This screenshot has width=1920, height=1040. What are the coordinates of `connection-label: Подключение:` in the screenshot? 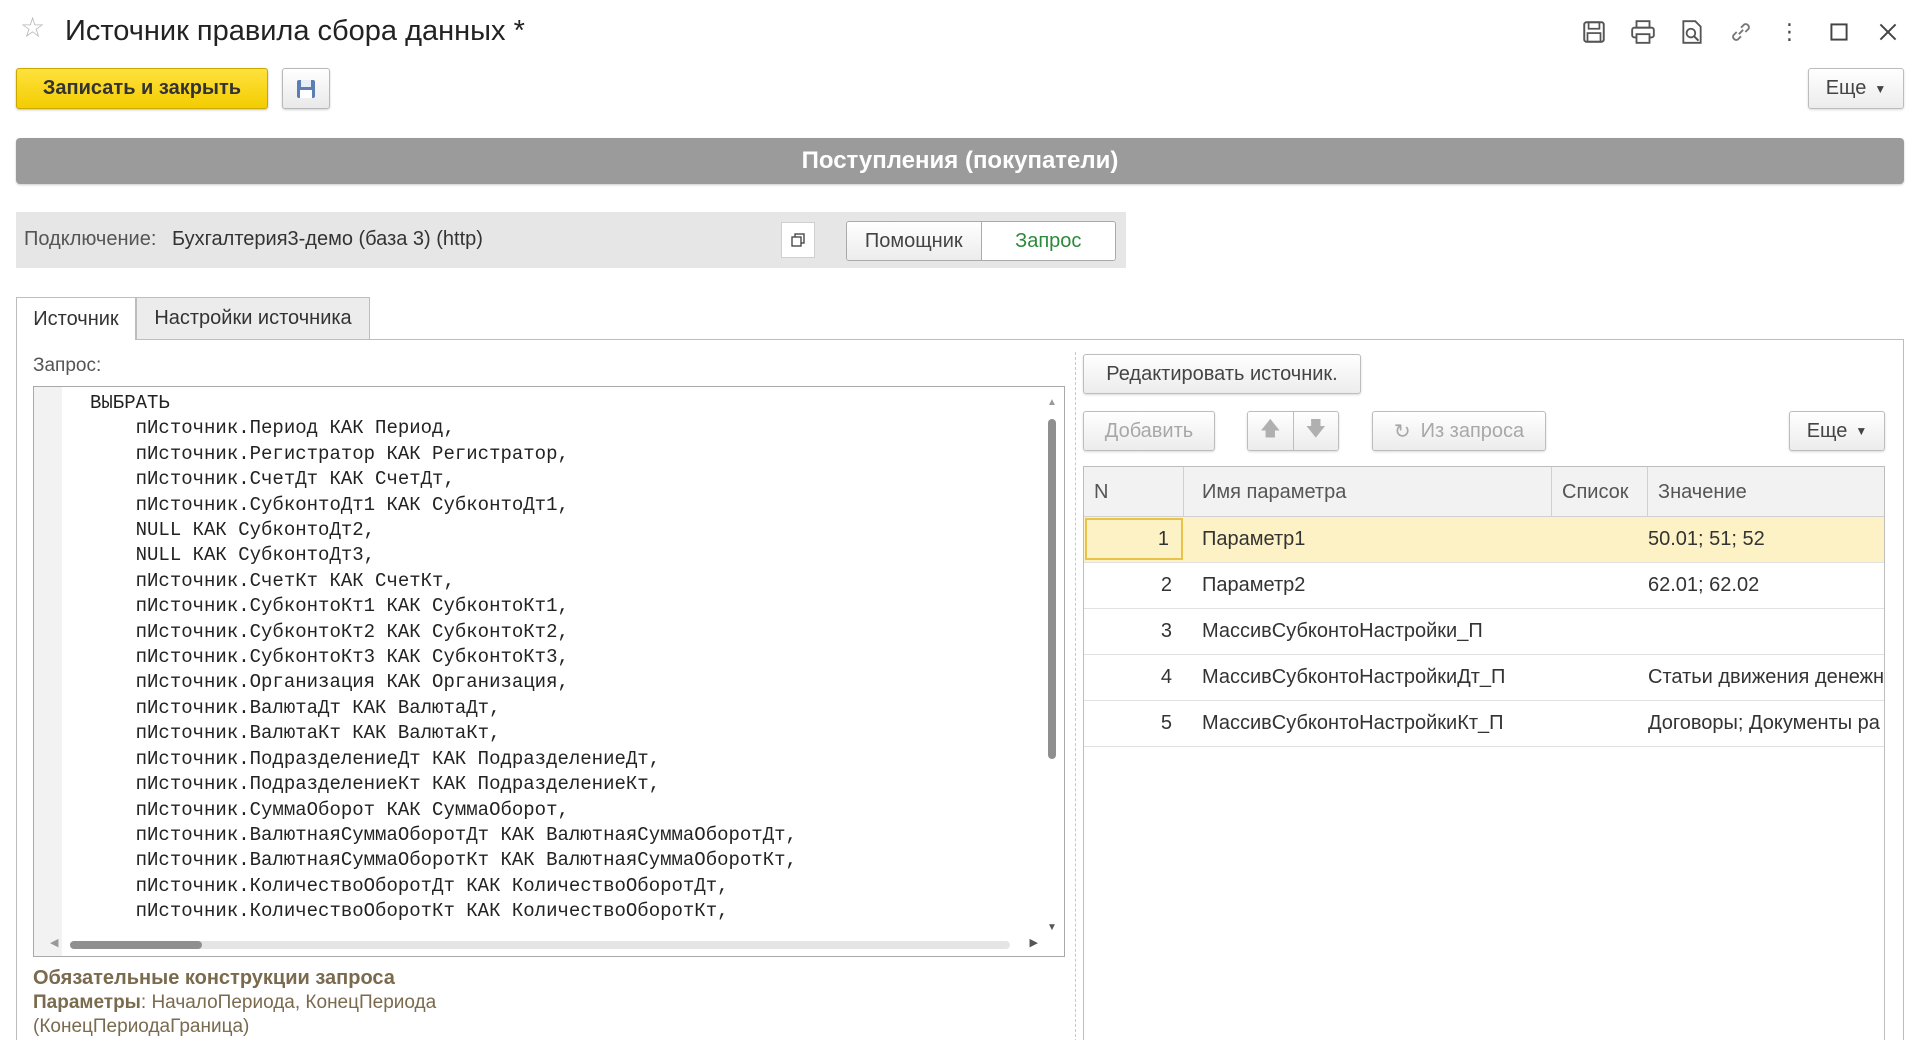 It's located at (90, 239).